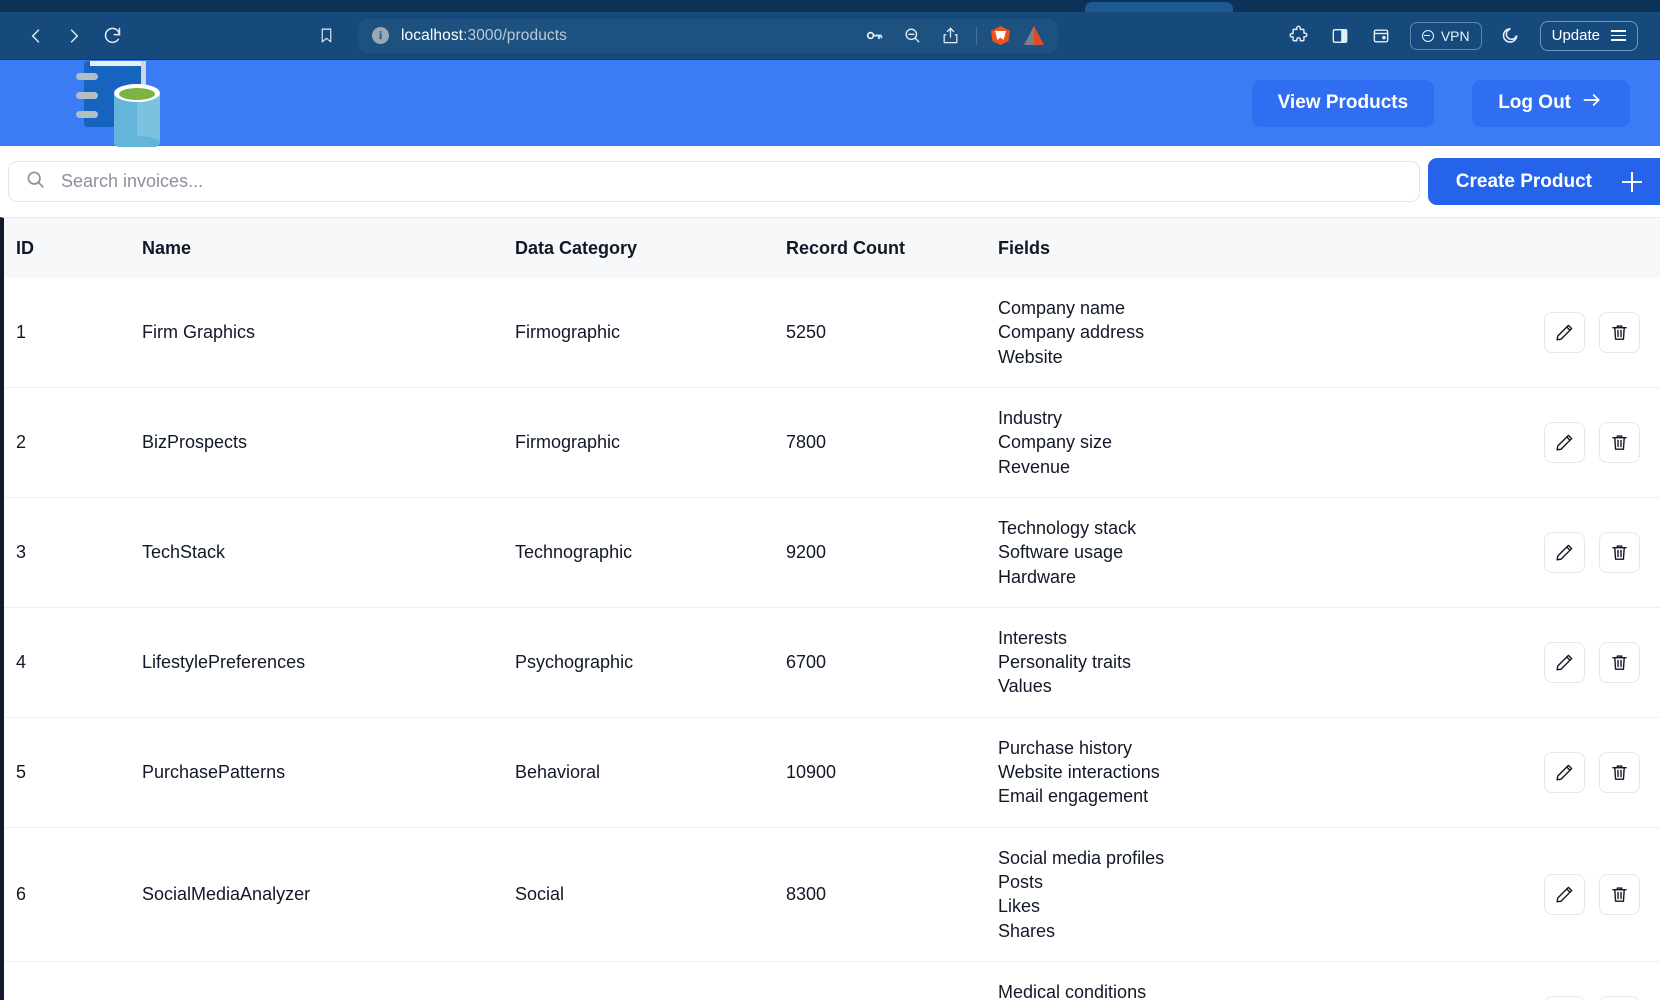 The width and height of the screenshot is (1660, 1000). What do you see at coordinates (1229, 662) in the screenshot?
I see `cell-fields: Interests Personality traits Values` at bounding box center [1229, 662].